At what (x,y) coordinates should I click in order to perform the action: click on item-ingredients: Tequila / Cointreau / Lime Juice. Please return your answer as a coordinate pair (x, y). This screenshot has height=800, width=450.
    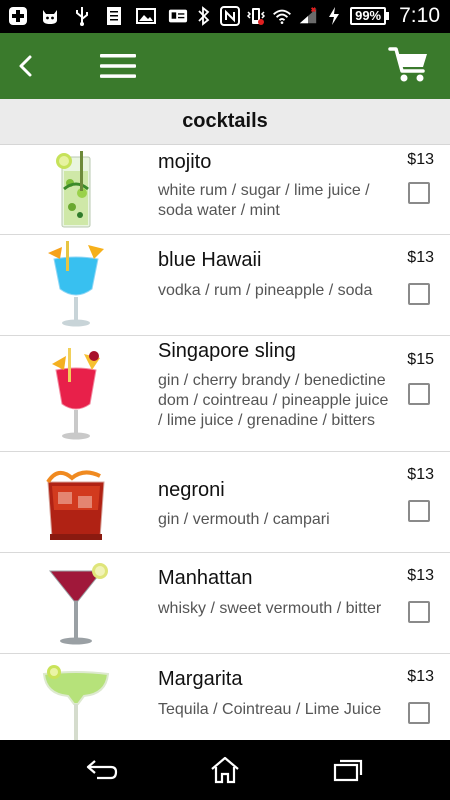
    Looking at the image, I should click on (270, 709).